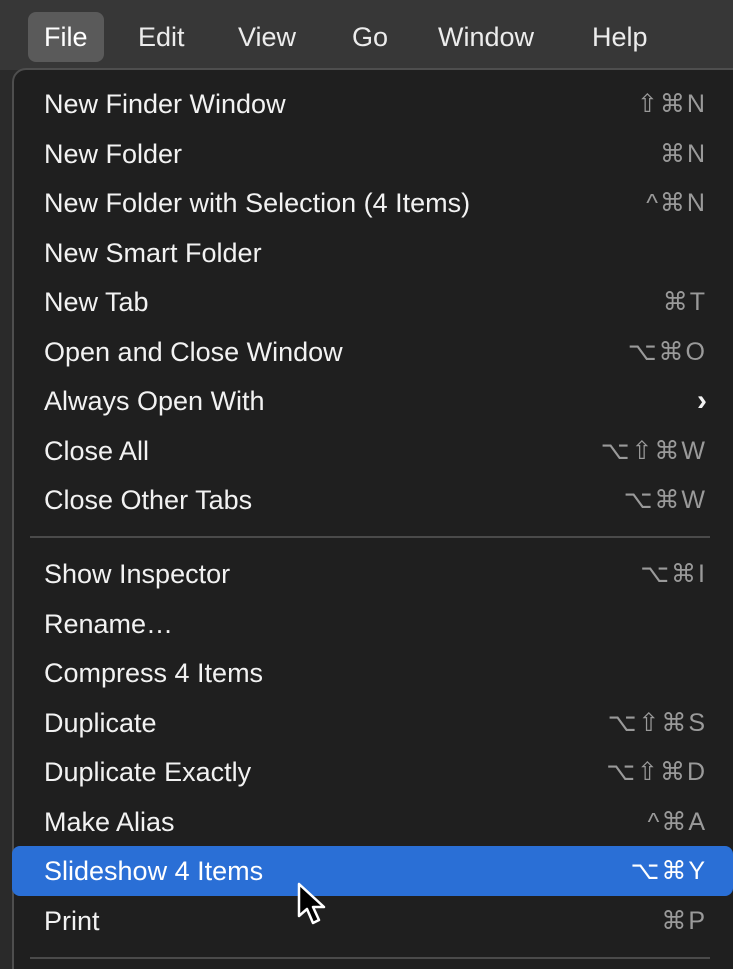  Describe the element at coordinates (148, 772) in the screenshot. I see `menu-item-label: Duplicate Exactly` at that location.